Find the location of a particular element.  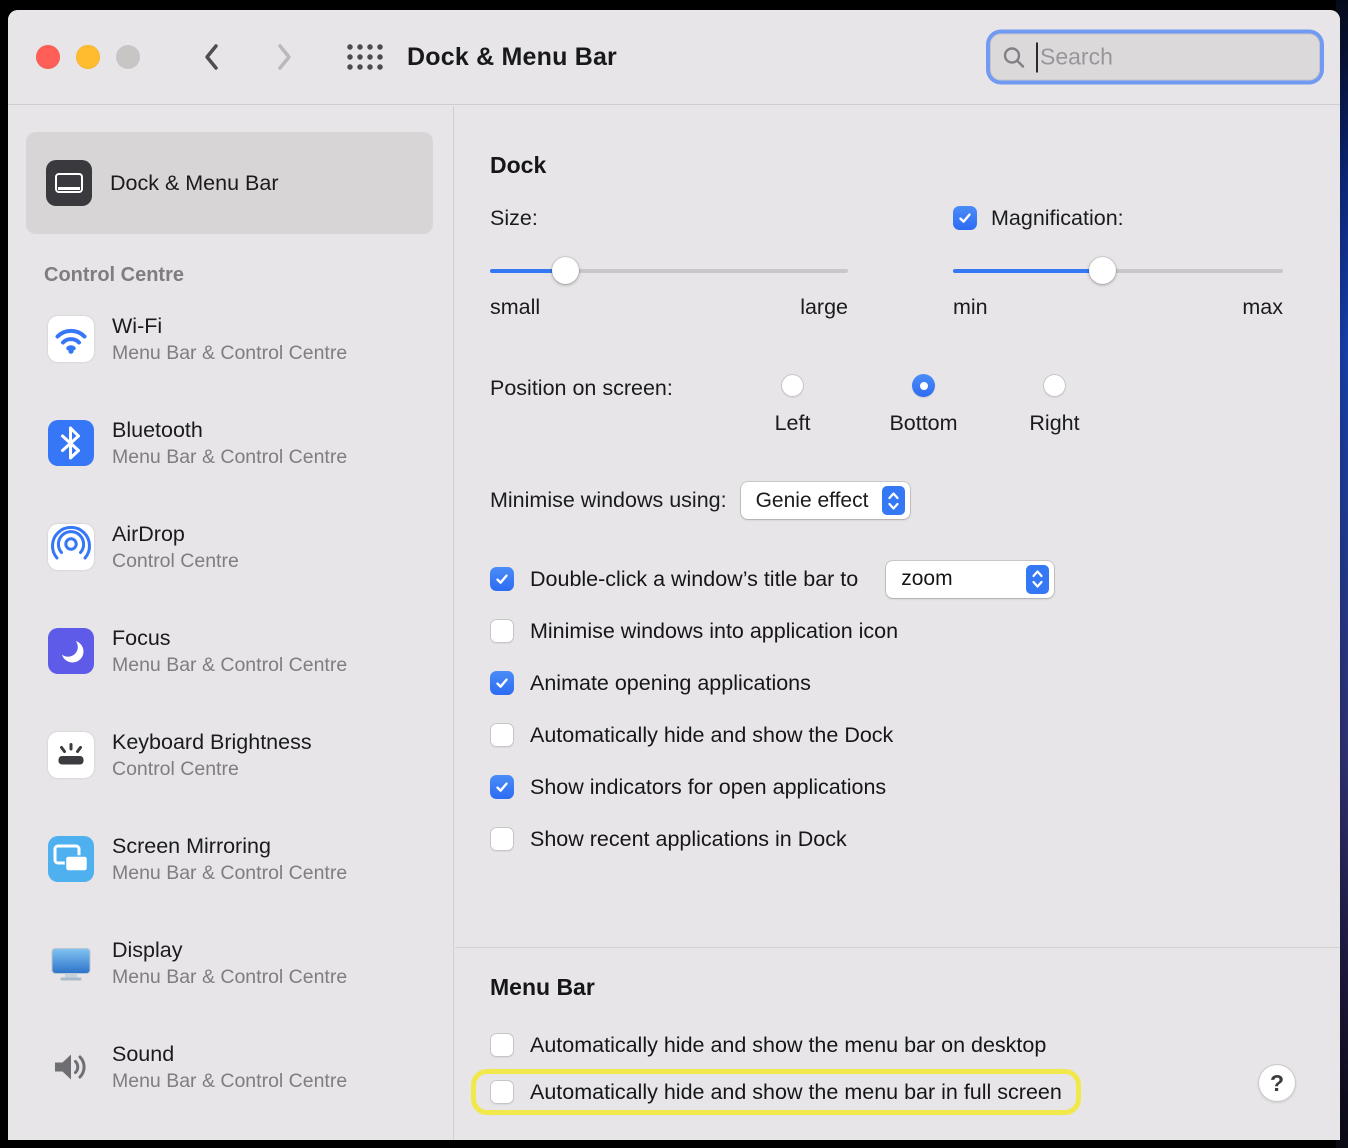

sidebar-item-sound: Sound Menu Bar & Control Centre is located at coordinates (230, 1067).